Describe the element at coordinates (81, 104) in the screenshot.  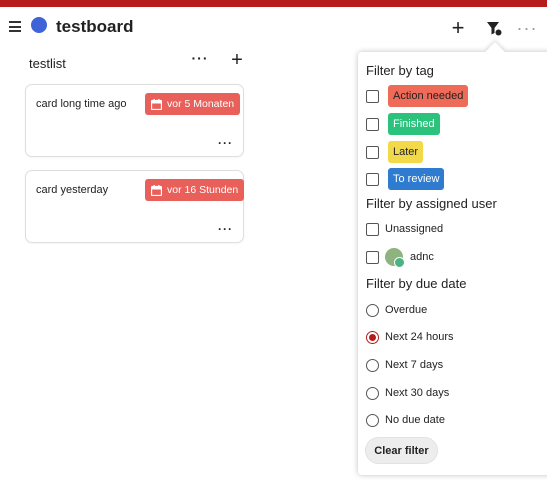
I see `card-title: card long time ago` at that location.